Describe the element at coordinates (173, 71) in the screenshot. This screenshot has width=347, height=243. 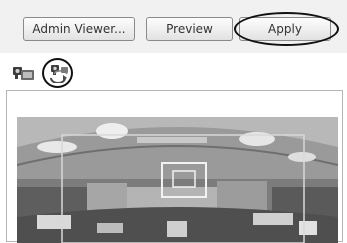
I see `icon-toolbar` at that location.